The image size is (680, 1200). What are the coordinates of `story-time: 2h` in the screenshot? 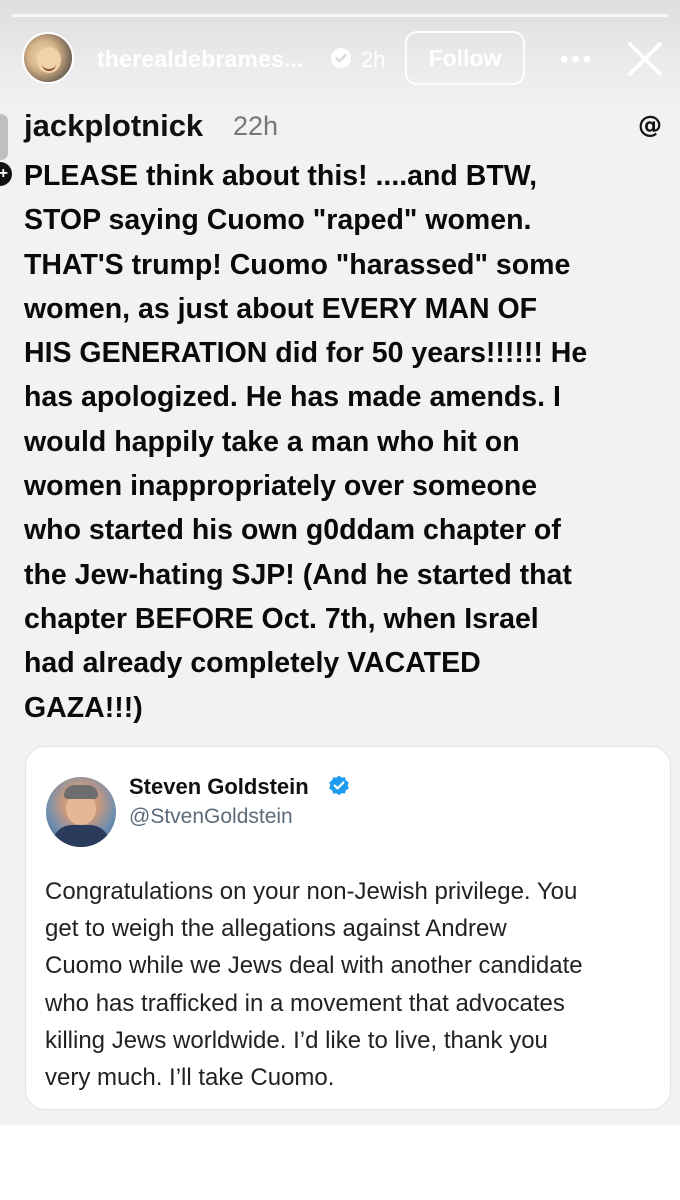 It's located at (373, 59).